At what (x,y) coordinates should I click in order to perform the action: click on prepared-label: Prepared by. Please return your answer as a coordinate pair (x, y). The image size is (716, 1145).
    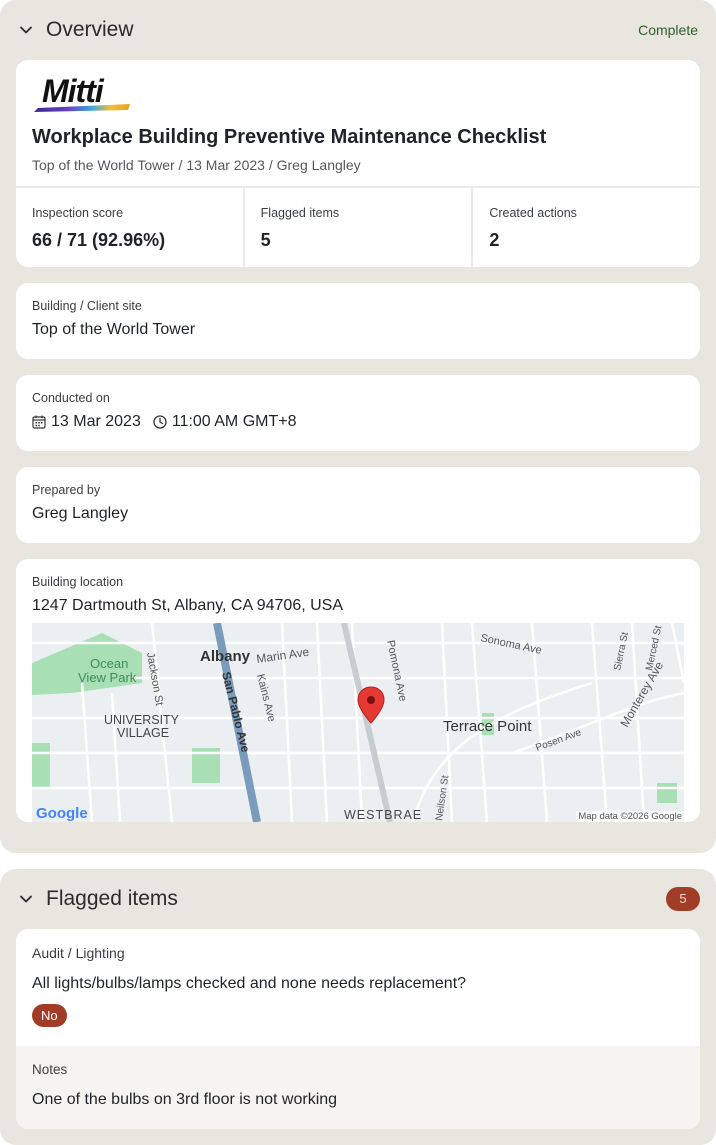
    Looking at the image, I should click on (66, 490).